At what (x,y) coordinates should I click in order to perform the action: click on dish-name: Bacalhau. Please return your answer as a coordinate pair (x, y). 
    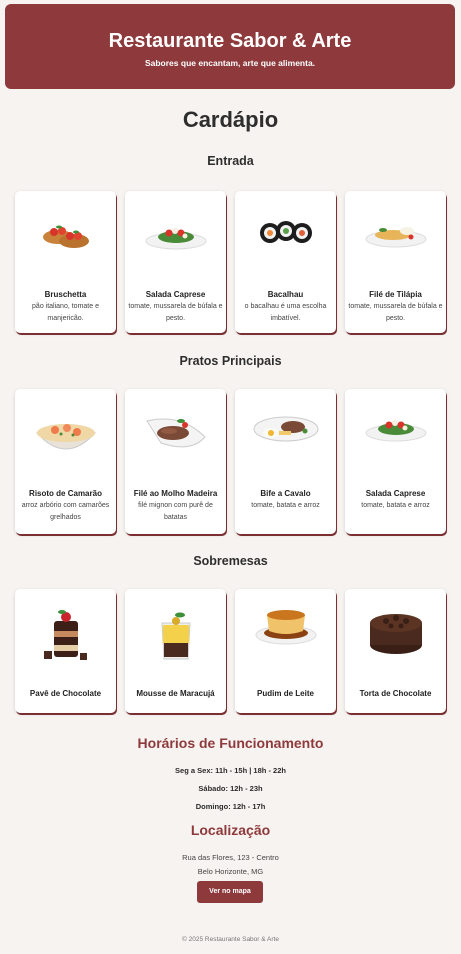
    Looking at the image, I should click on (285, 294).